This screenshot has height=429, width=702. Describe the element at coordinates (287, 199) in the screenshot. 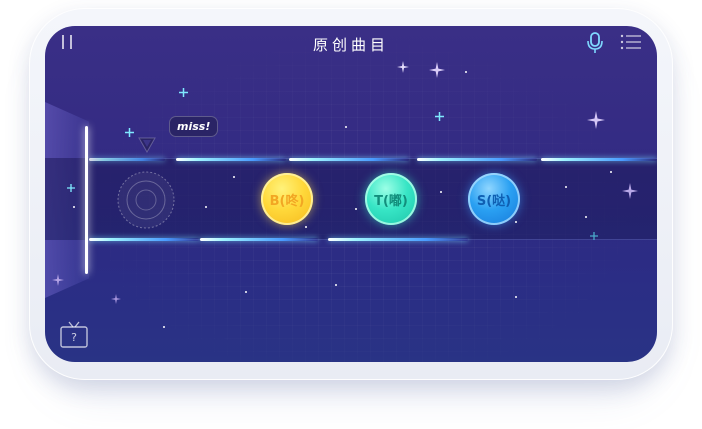

I see `note-bass: B(咚)` at that location.